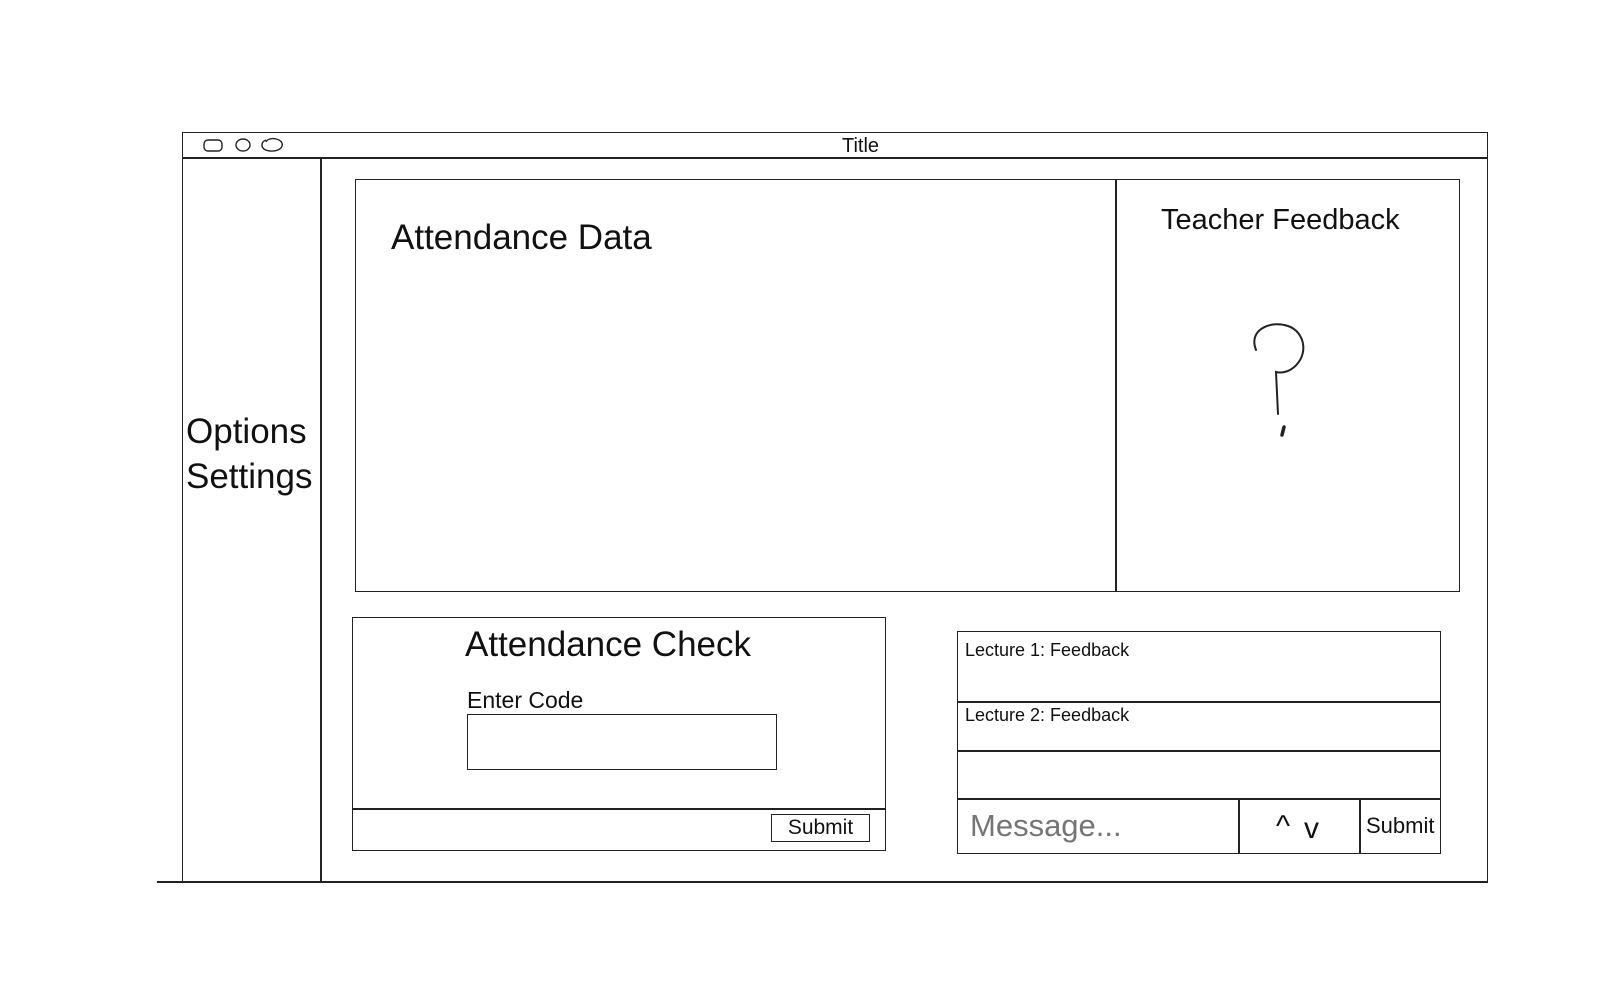 The height and width of the screenshot is (982, 1600). I want to click on vote-down-button: v, so click(1311, 829).